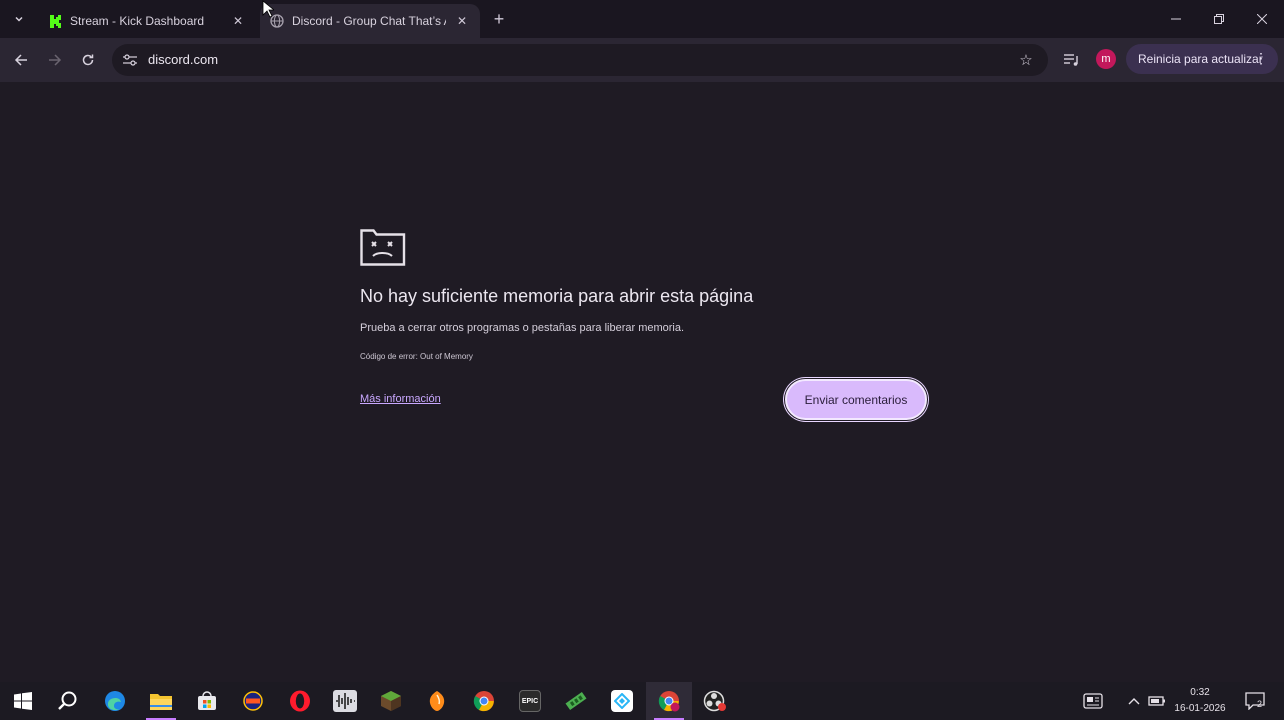 This screenshot has width=1284, height=720. I want to click on arrow-right-icon, so click(55, 60).